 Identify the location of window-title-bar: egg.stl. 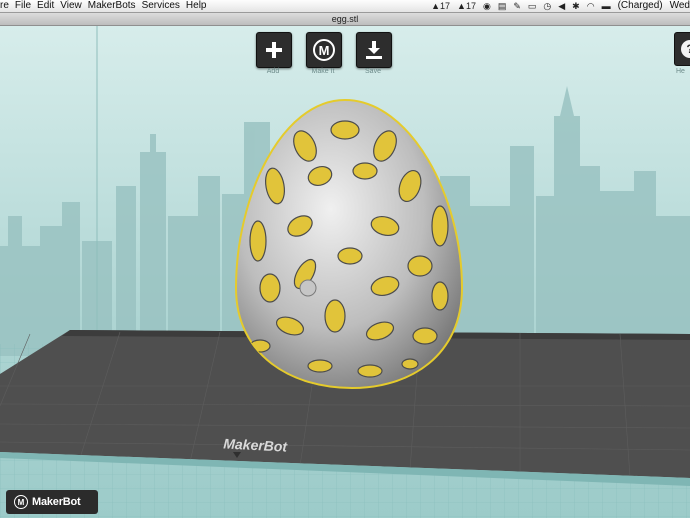
(345, 19).